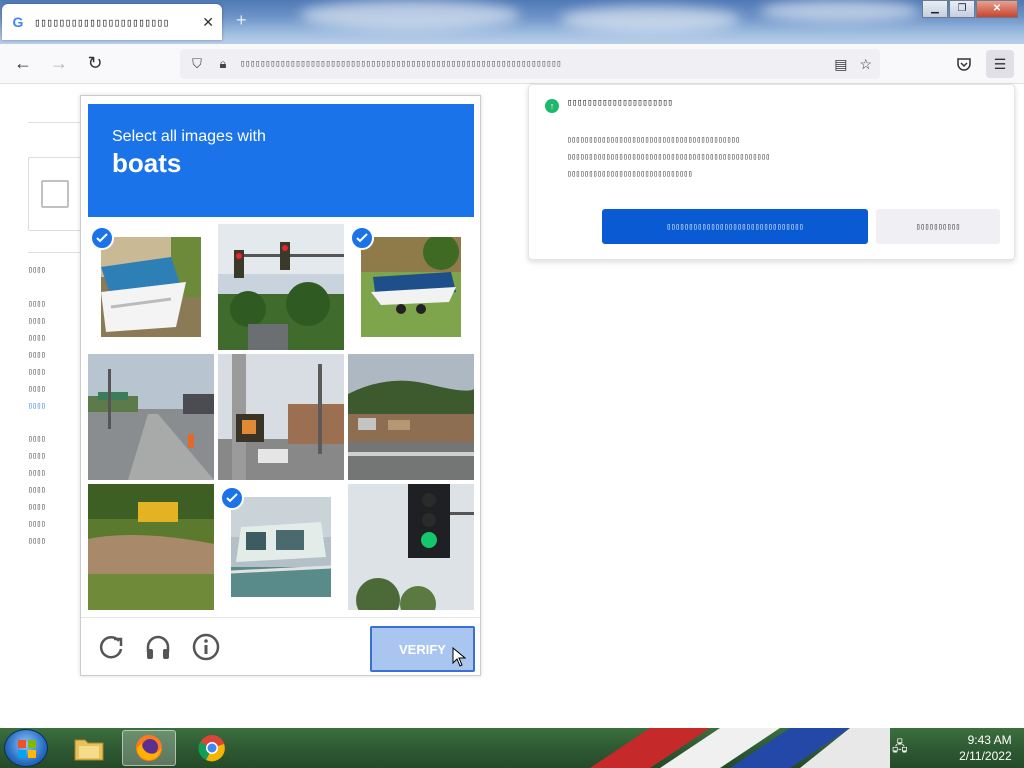  Describe the element at coordinates (37, 489) in the screenshot. I see `side-text-block-3: ▯▯▯▯ ▯▯▯▯ ▯▯▯▯ ▯▯▯▯ ▯▯▯▯ ▯▯▯▯ ▯▯▯▯` at that location.